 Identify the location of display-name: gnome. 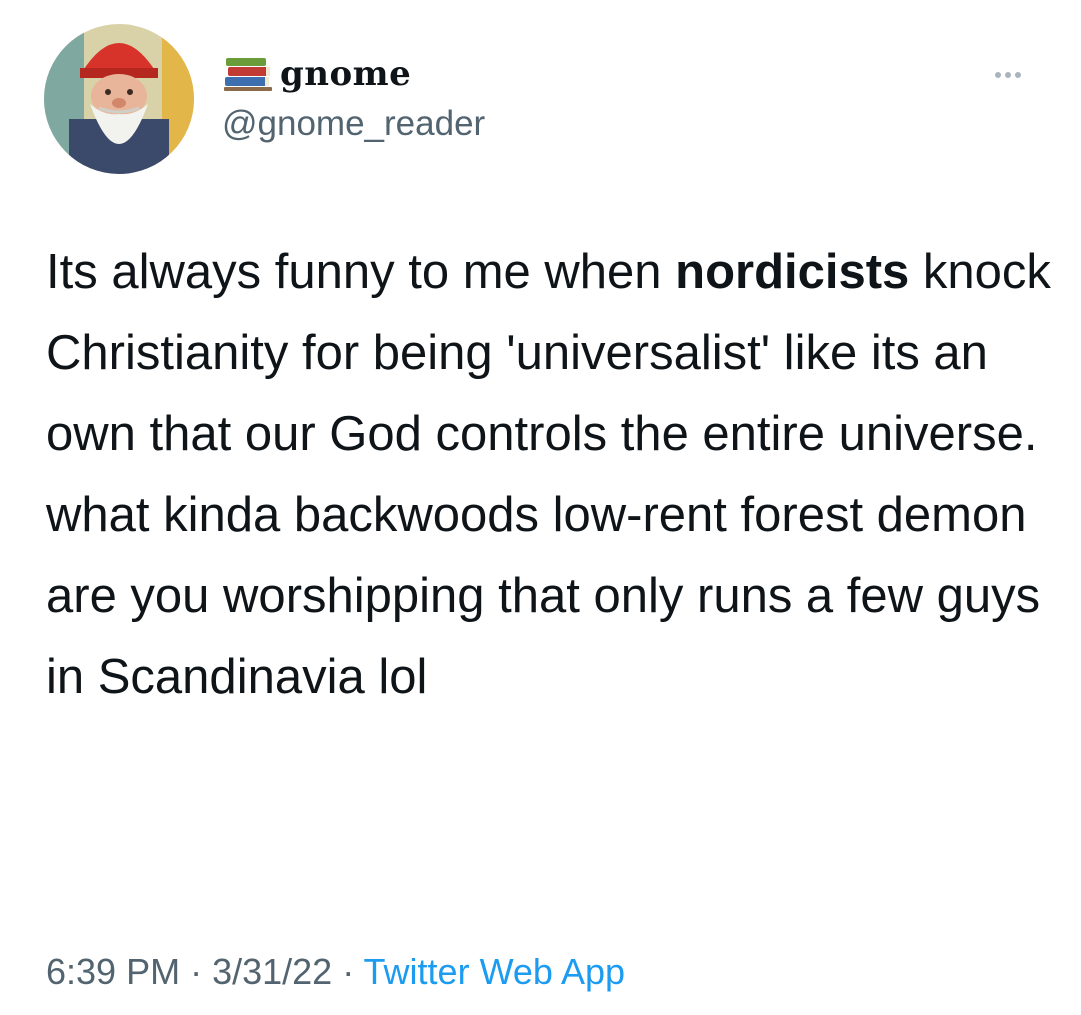
(346, 74).